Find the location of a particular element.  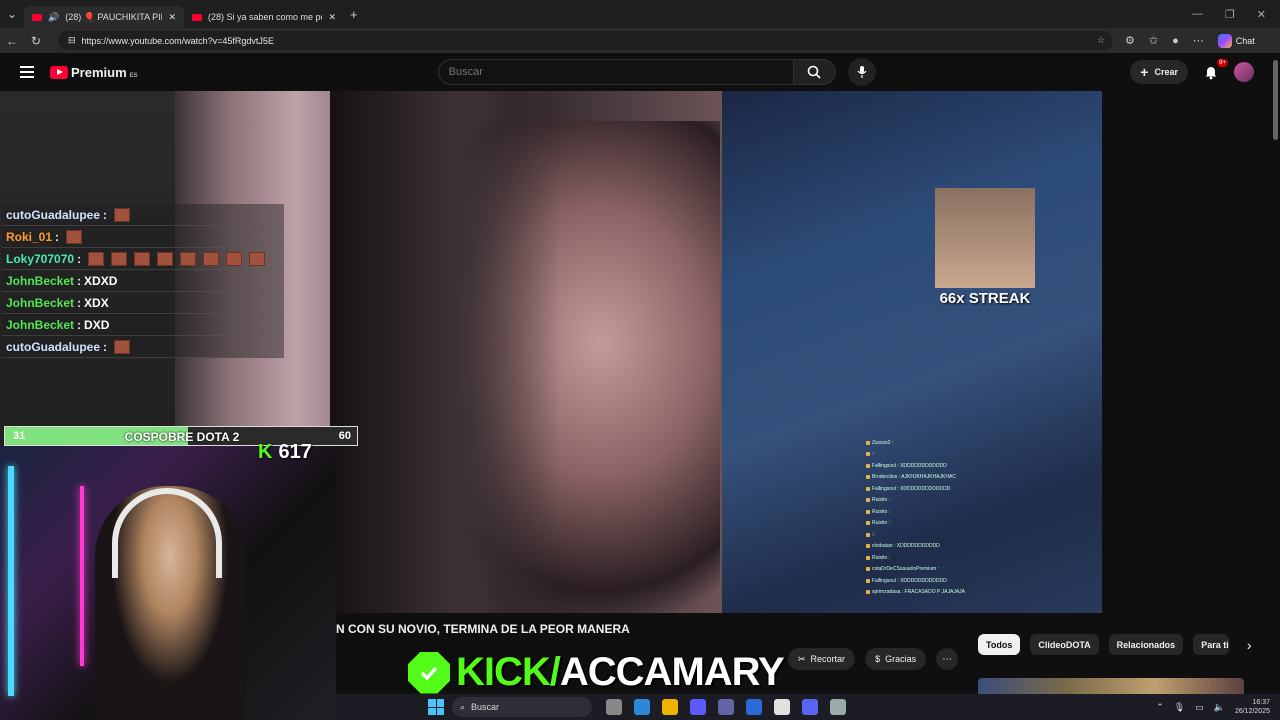

ingame-chat-text: :: is located at coordinates (873, 454).